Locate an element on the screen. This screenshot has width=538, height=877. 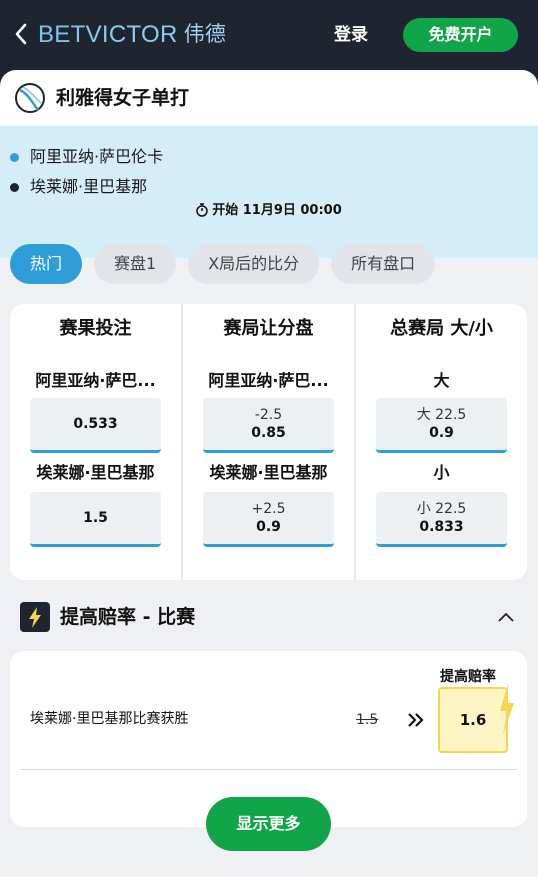
market-title: 总赛局 大/小 is located at coordinates (441, 328).